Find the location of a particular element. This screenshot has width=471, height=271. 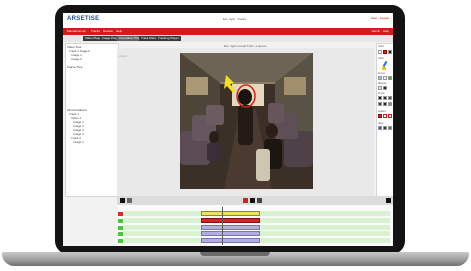

polygon-tool-icon is located at coordinates (385, 78).